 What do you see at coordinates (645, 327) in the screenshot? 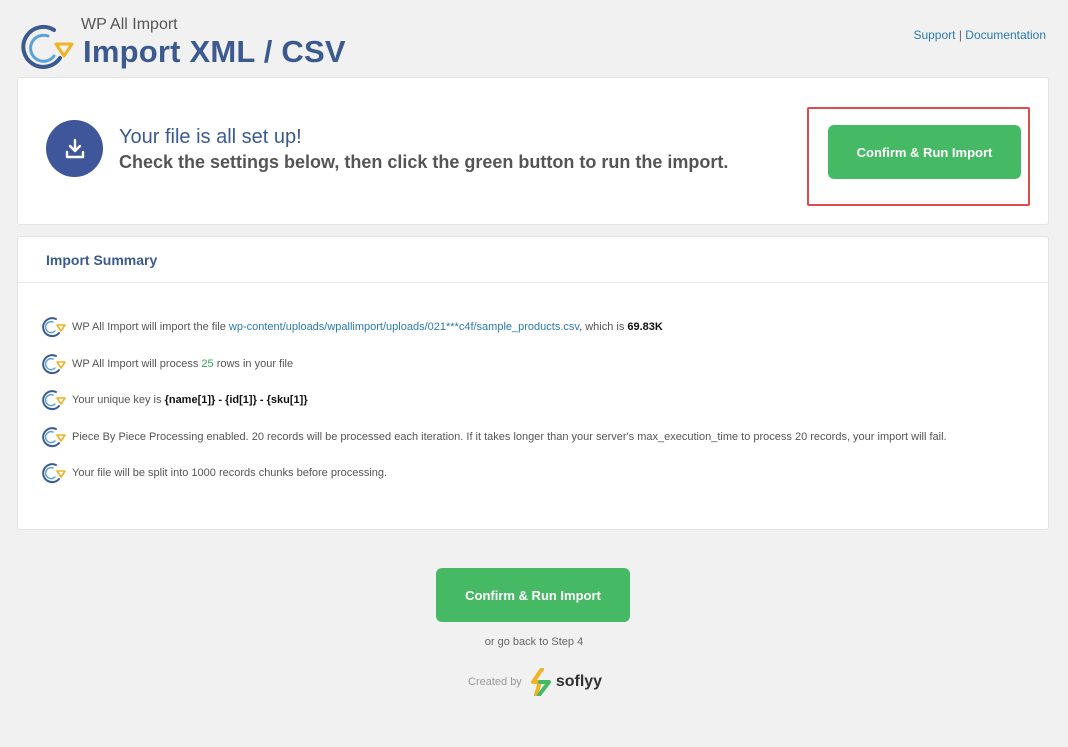
I see `file-size: 69.83K` at bounding box center [645, 327].